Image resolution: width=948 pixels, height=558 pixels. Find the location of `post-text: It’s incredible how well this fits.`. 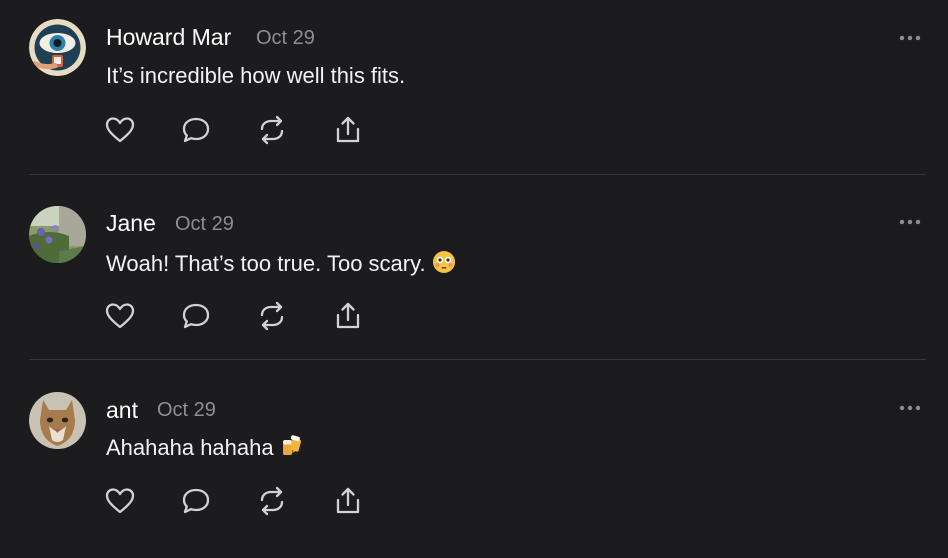

post-text: It’s incredible how well this fits. is located at coordinates (255, 76).